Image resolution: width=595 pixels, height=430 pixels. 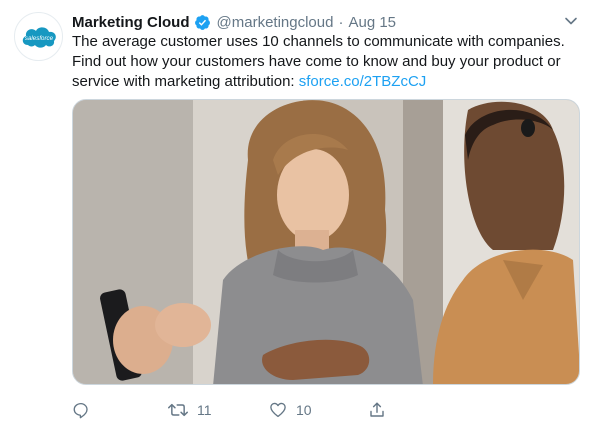 I want to click on author-name: Marketing Cloud, so click(x=131, y=22).